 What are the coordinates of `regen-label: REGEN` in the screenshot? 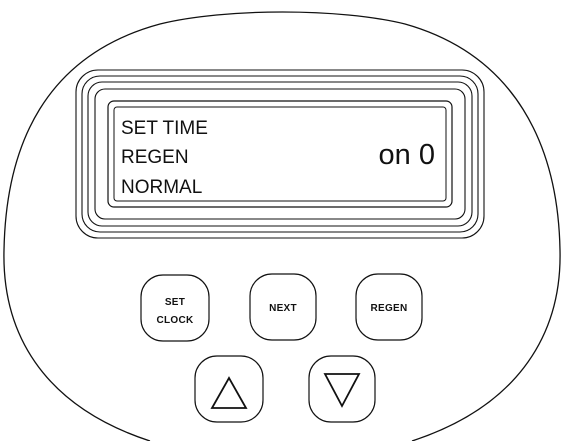 It's located at (388, 308).